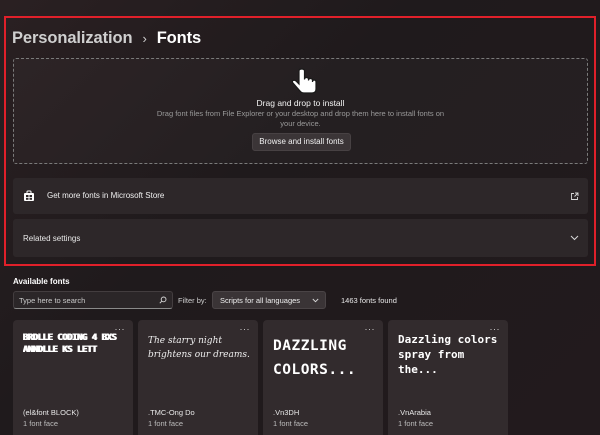 The height and width of the screenshot is (435, 600). What do you see at coordinates (51, 412) in the screenshot?
I see `font-name: (el&font BLOCK)` at bounding box center [51, 412].